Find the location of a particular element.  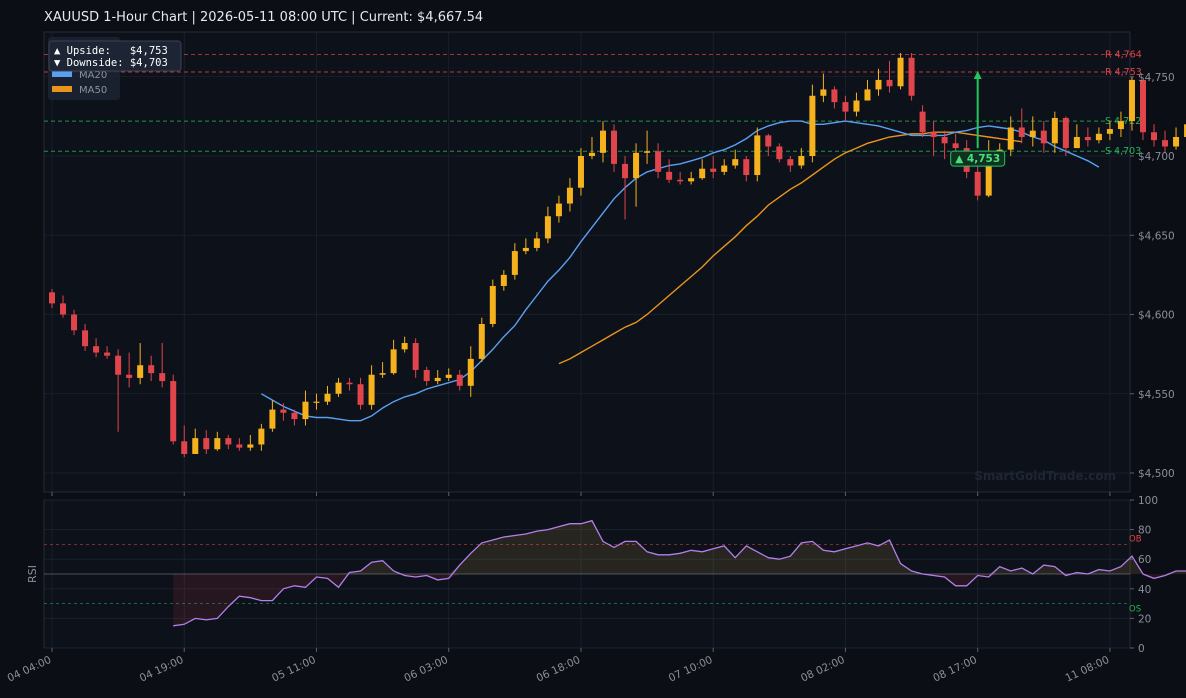

rsi-tick-label: 20 is located at coordinates (1144, 619).